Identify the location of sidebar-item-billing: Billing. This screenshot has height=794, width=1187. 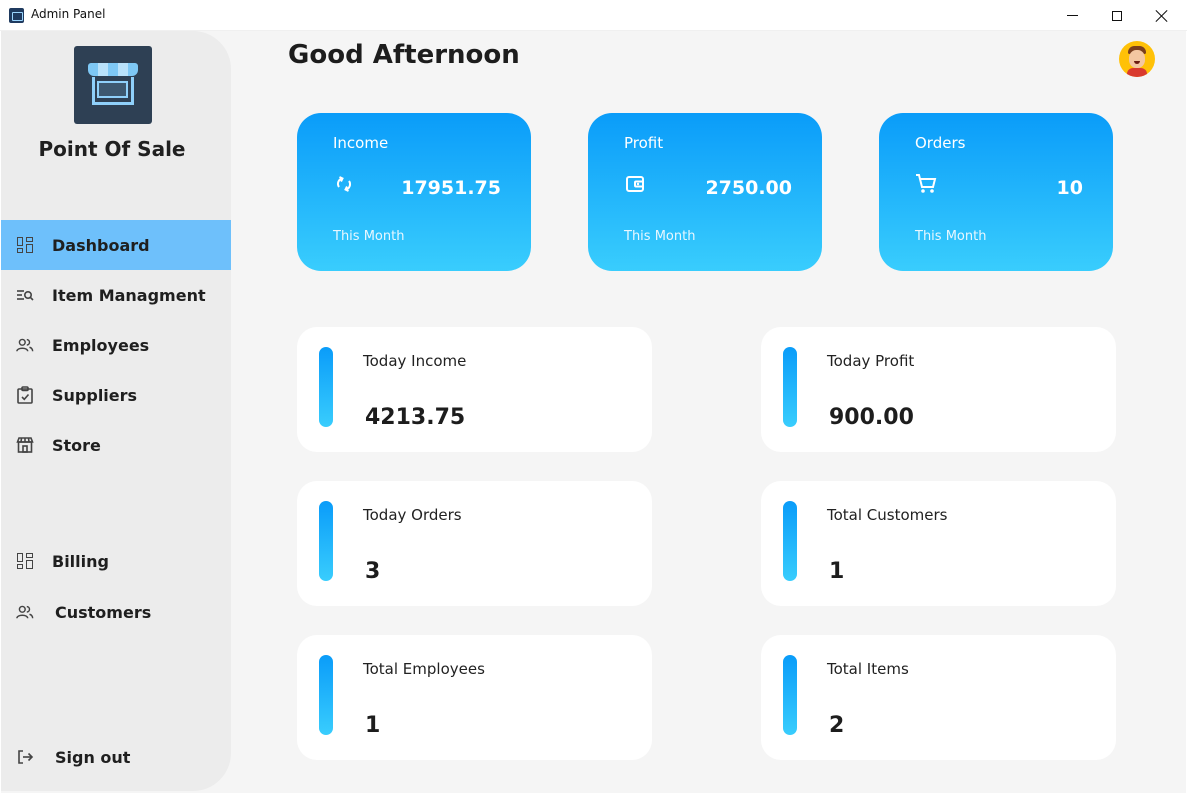
(116, 561).